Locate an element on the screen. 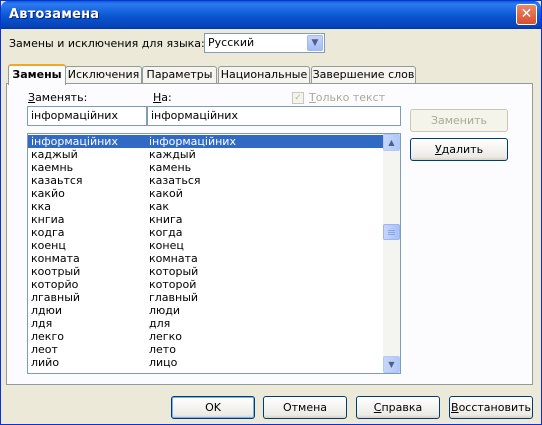  list-item-with: люди is located at coordinates (165, 310).